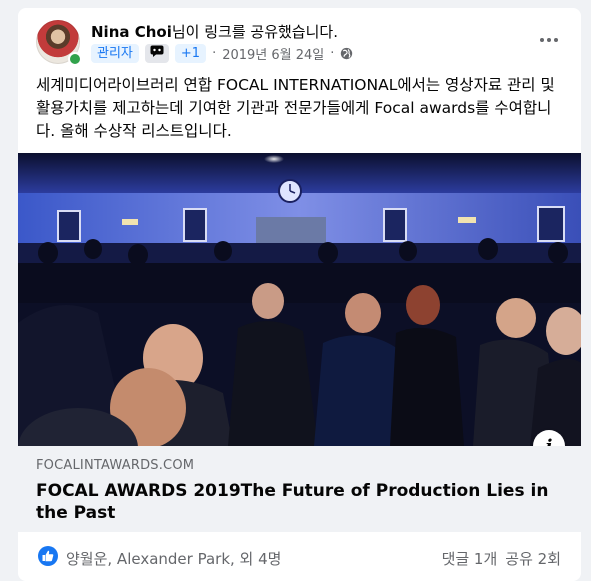 This screenshot has height=581, width=591. Describe the element at coordinates (273, 53) in the screenshot. I see `post-date: 2019년 6월 24일` at that location.